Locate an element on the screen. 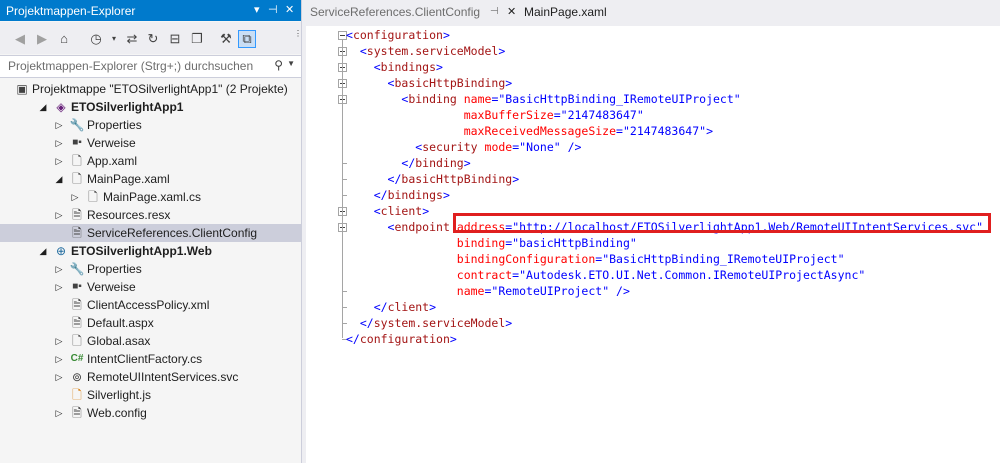 The width and height of the screenshot is (1000, 463). tab-close-icon: ✕ is located at coordinates (511, 12).